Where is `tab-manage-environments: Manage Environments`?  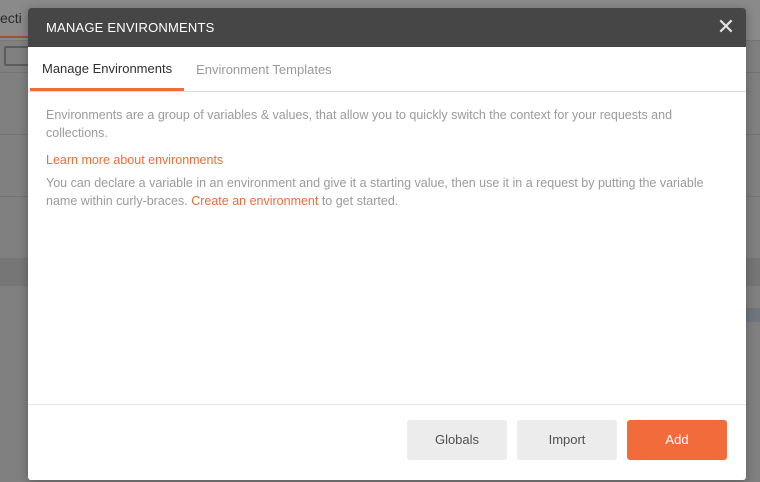 tab-manage-environments: Manage Environments is located at coordinates (107, 70).